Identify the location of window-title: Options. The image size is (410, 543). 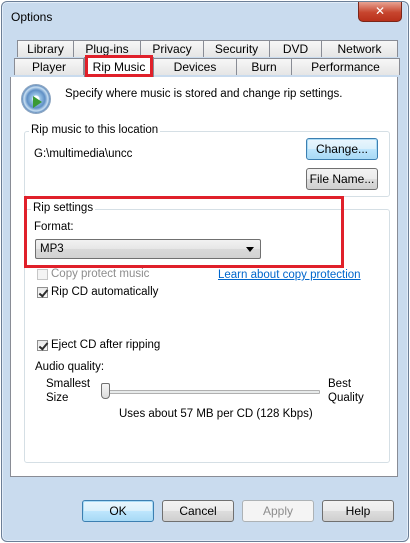
(32, 17).